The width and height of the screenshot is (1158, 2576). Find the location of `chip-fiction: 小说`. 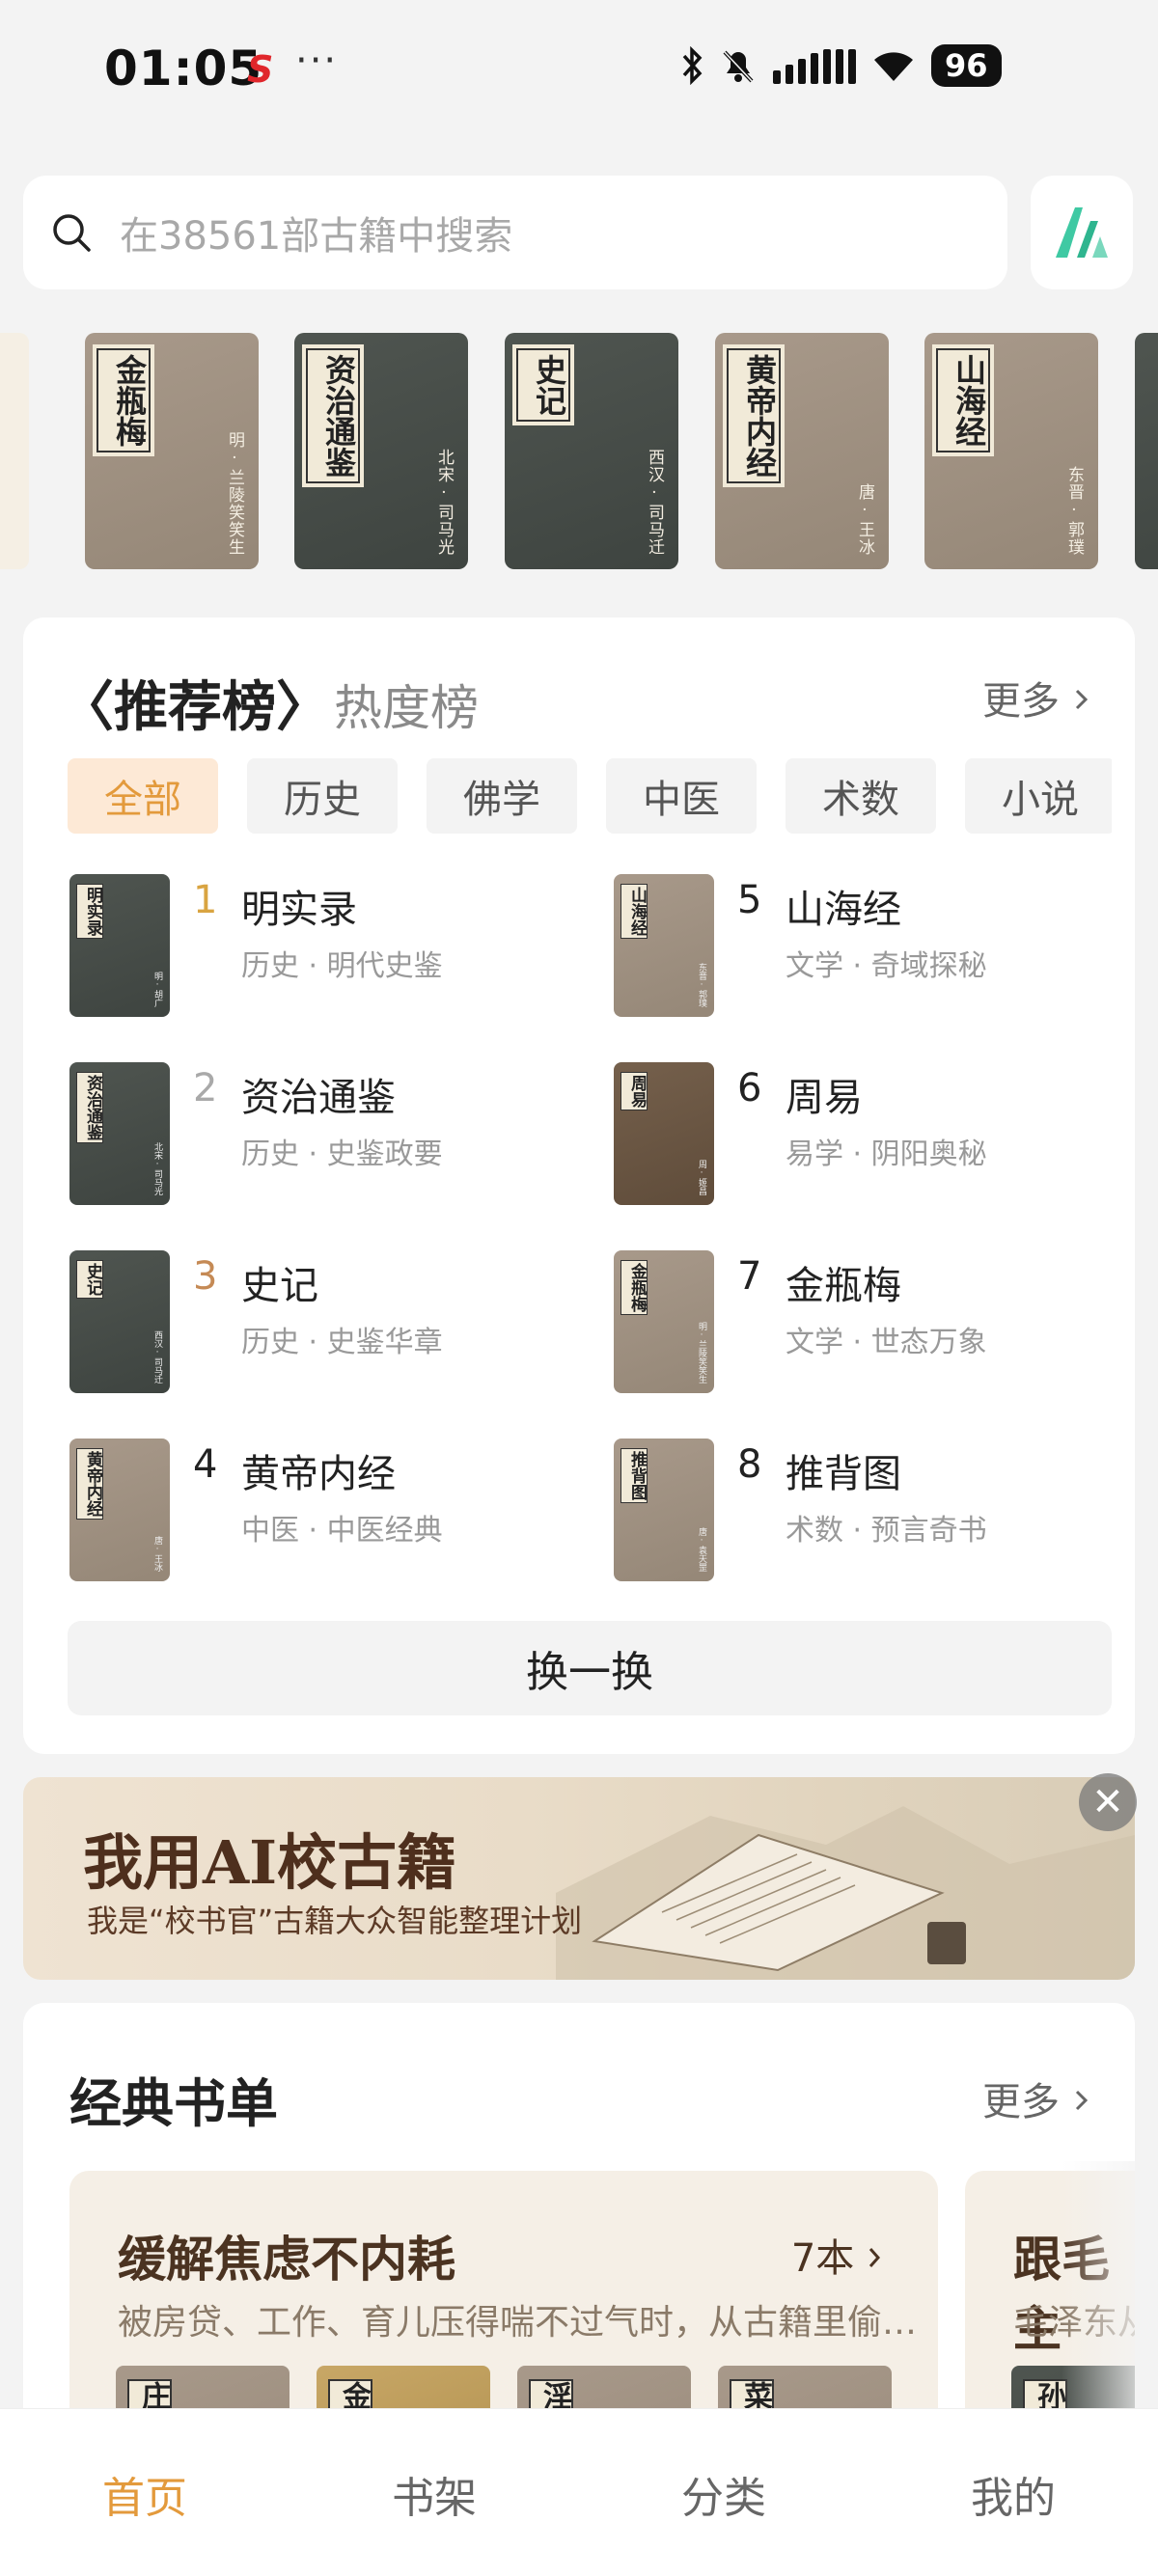

chip-fiction: 小说 is located at coordinates (1038, 796).